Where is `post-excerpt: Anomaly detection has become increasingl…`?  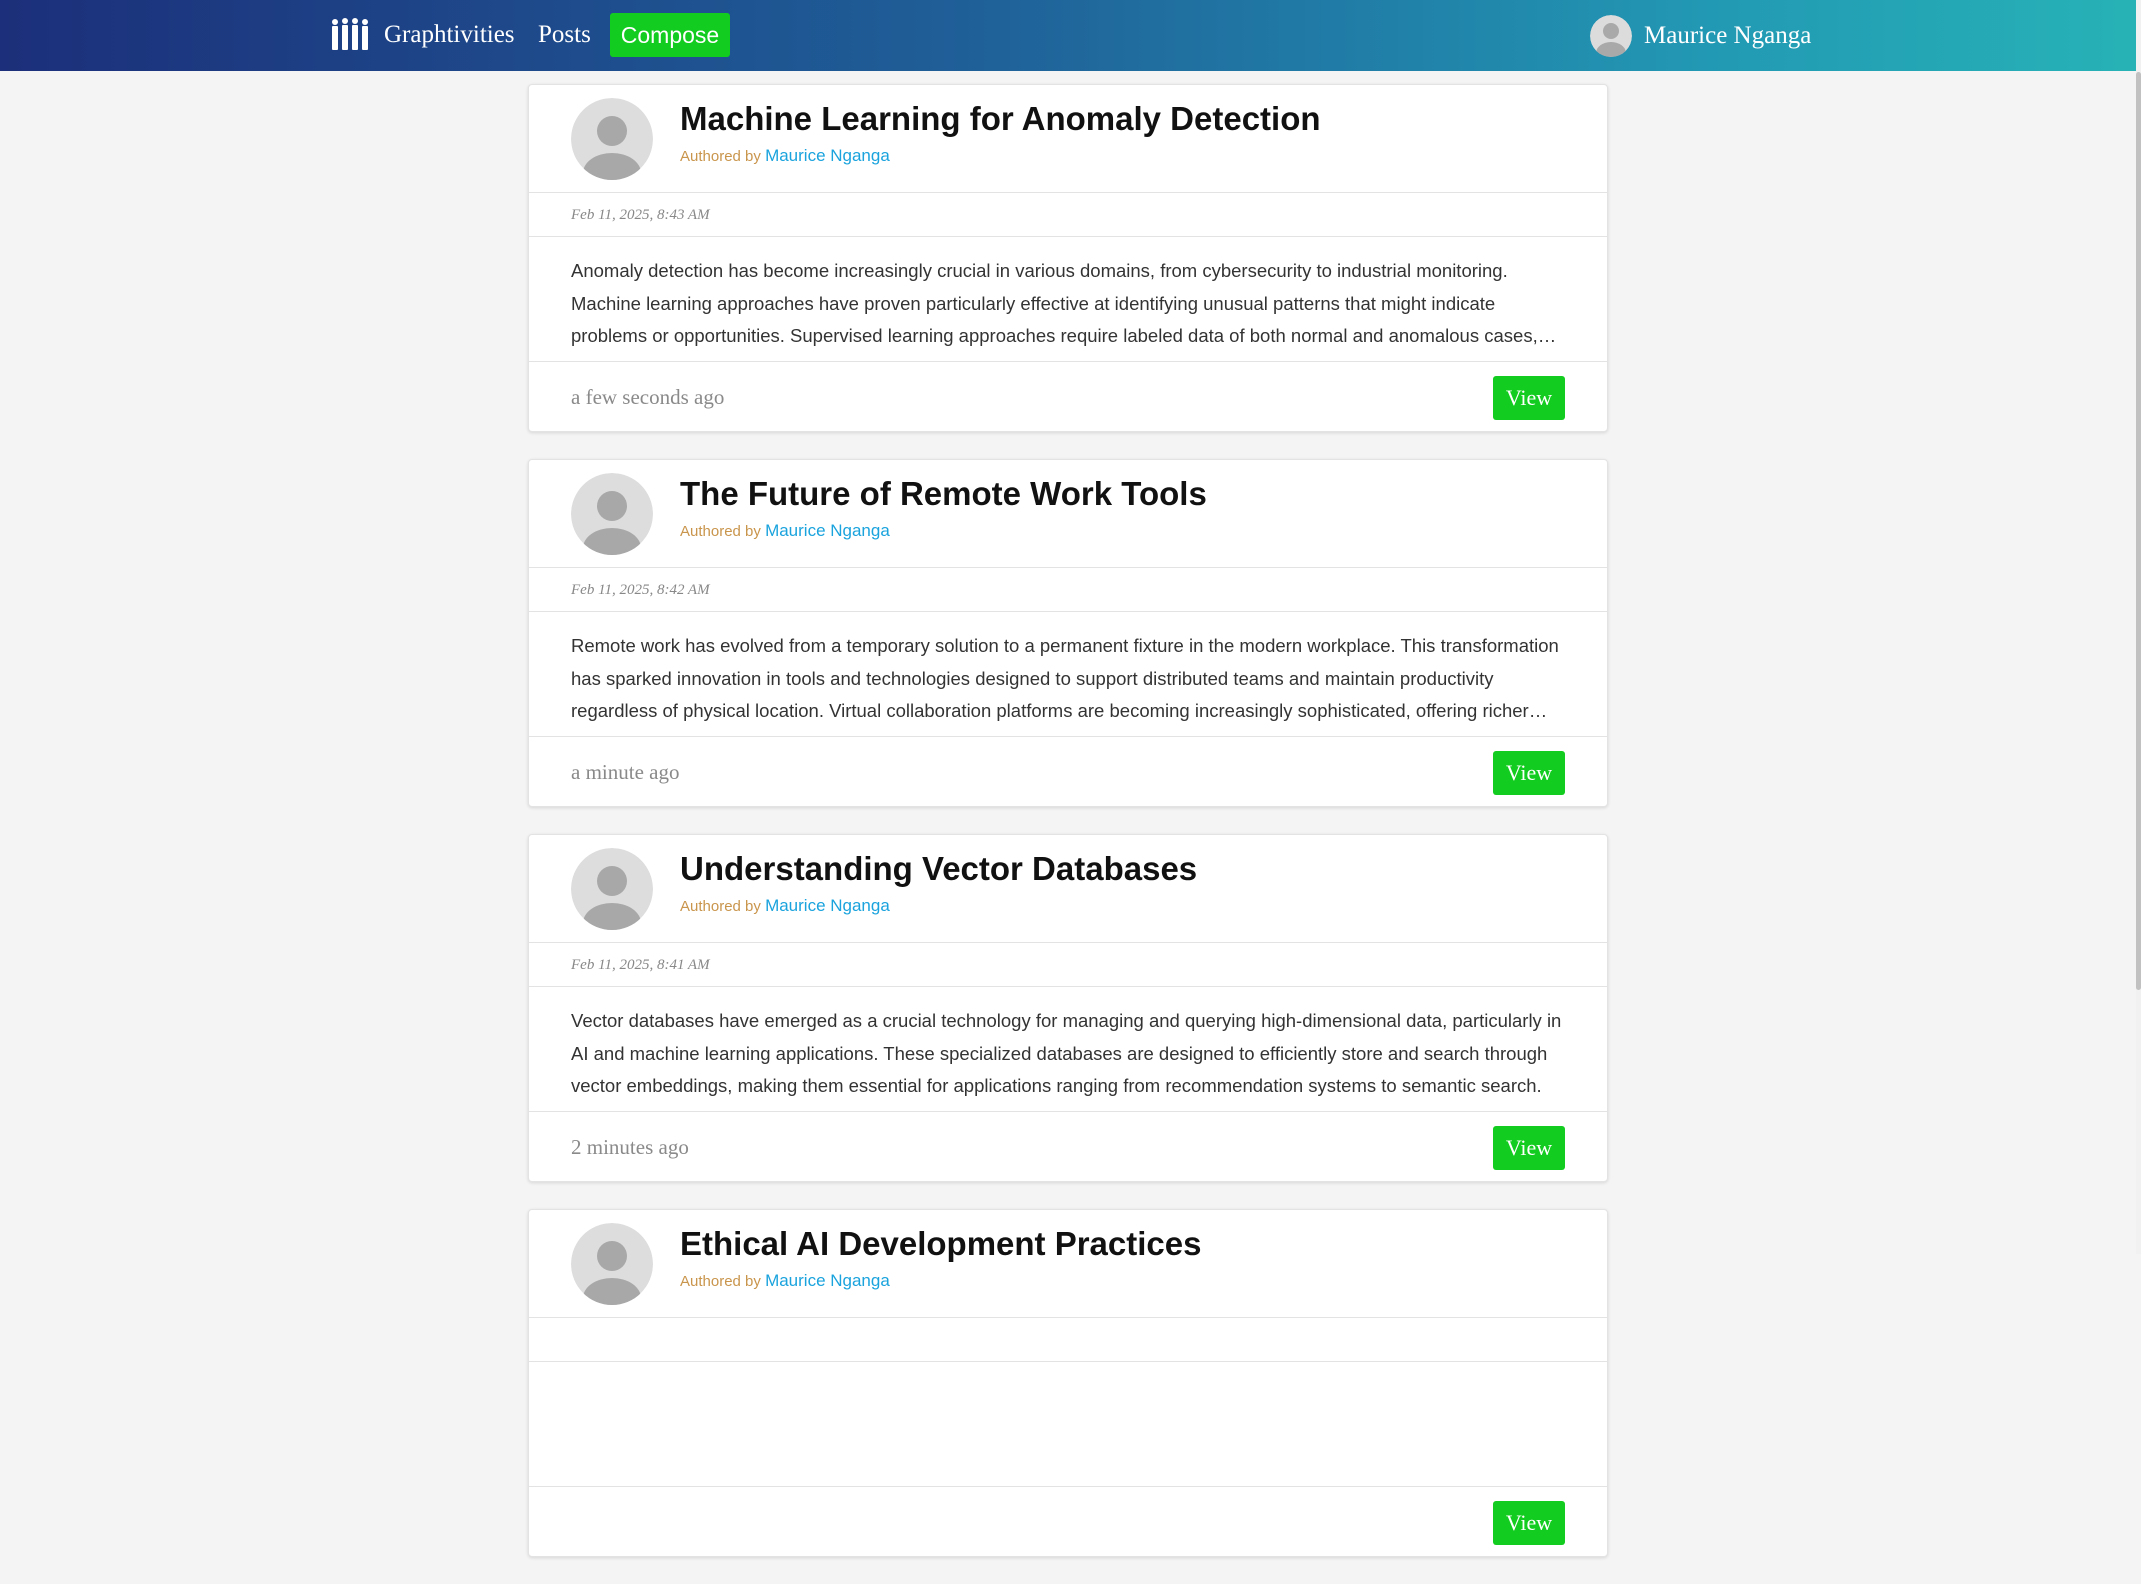
post-excerpt: Anomaly detection has become increasingl… is located at coordinates (1054, 303).